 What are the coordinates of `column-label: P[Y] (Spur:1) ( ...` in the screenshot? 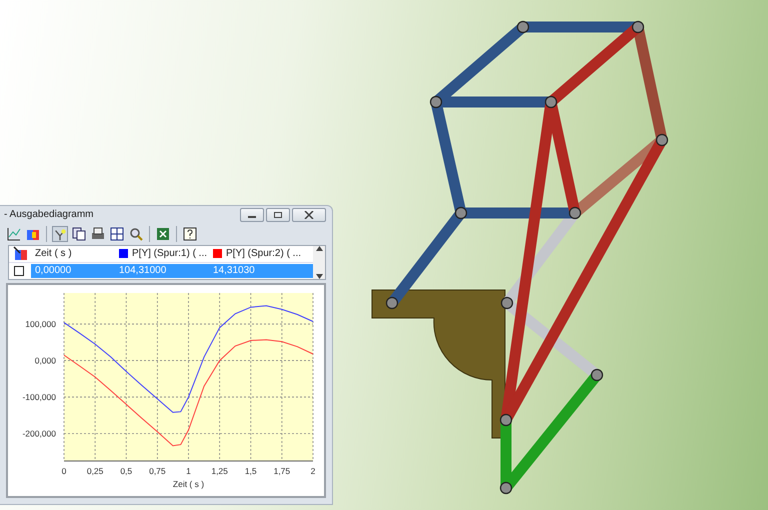 It's located at (170, 254).